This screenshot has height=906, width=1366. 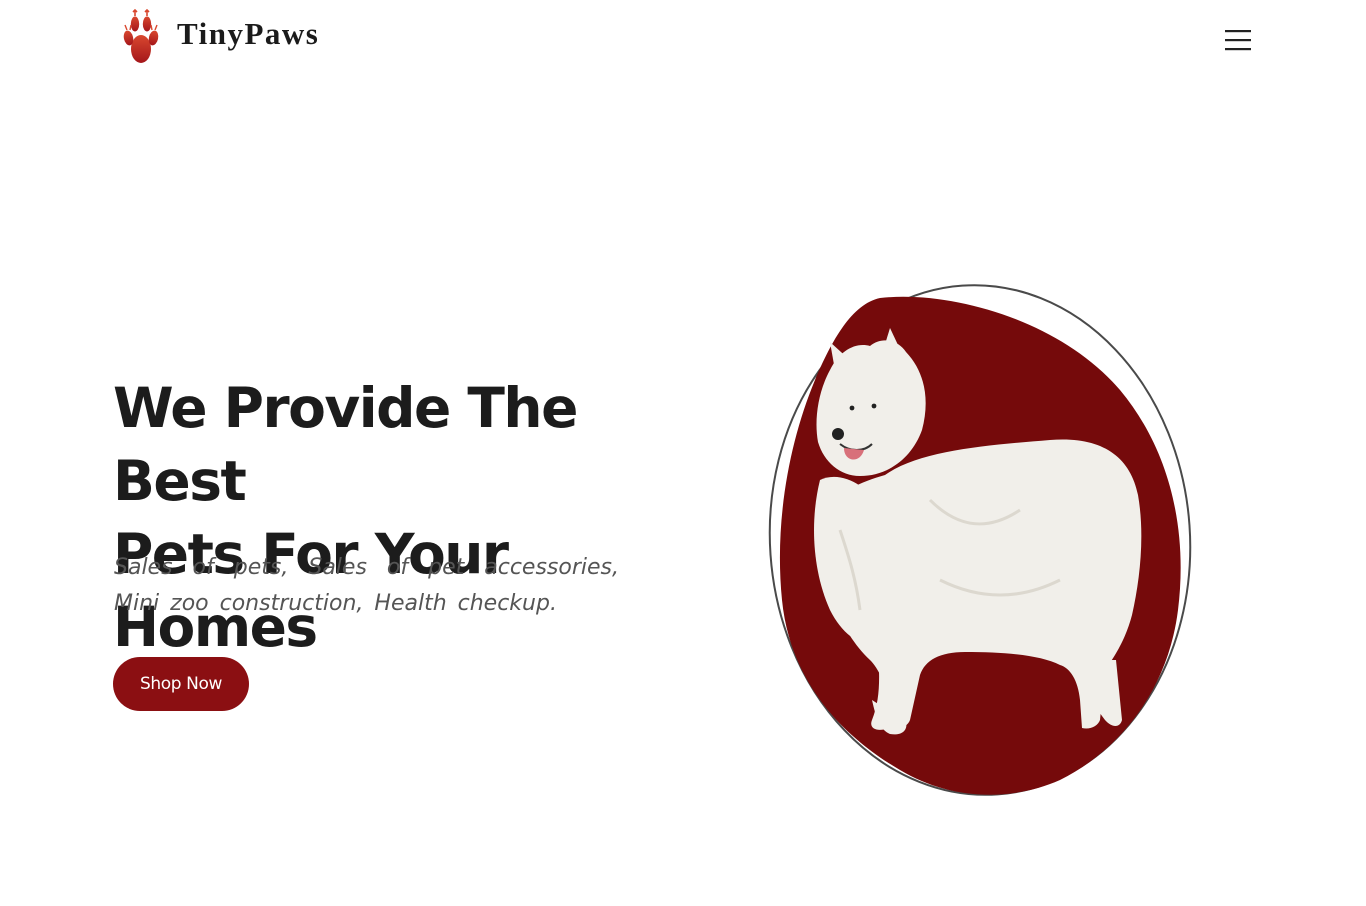 I want to click on menu-toggle-button, so click(x=1238, y=40).